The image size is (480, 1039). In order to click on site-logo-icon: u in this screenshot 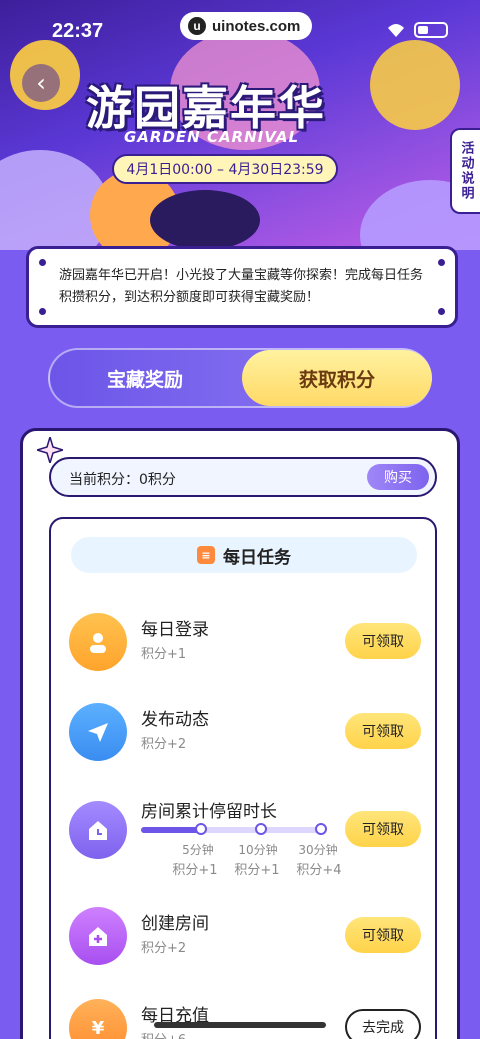, I will do `click(197, 26)`.